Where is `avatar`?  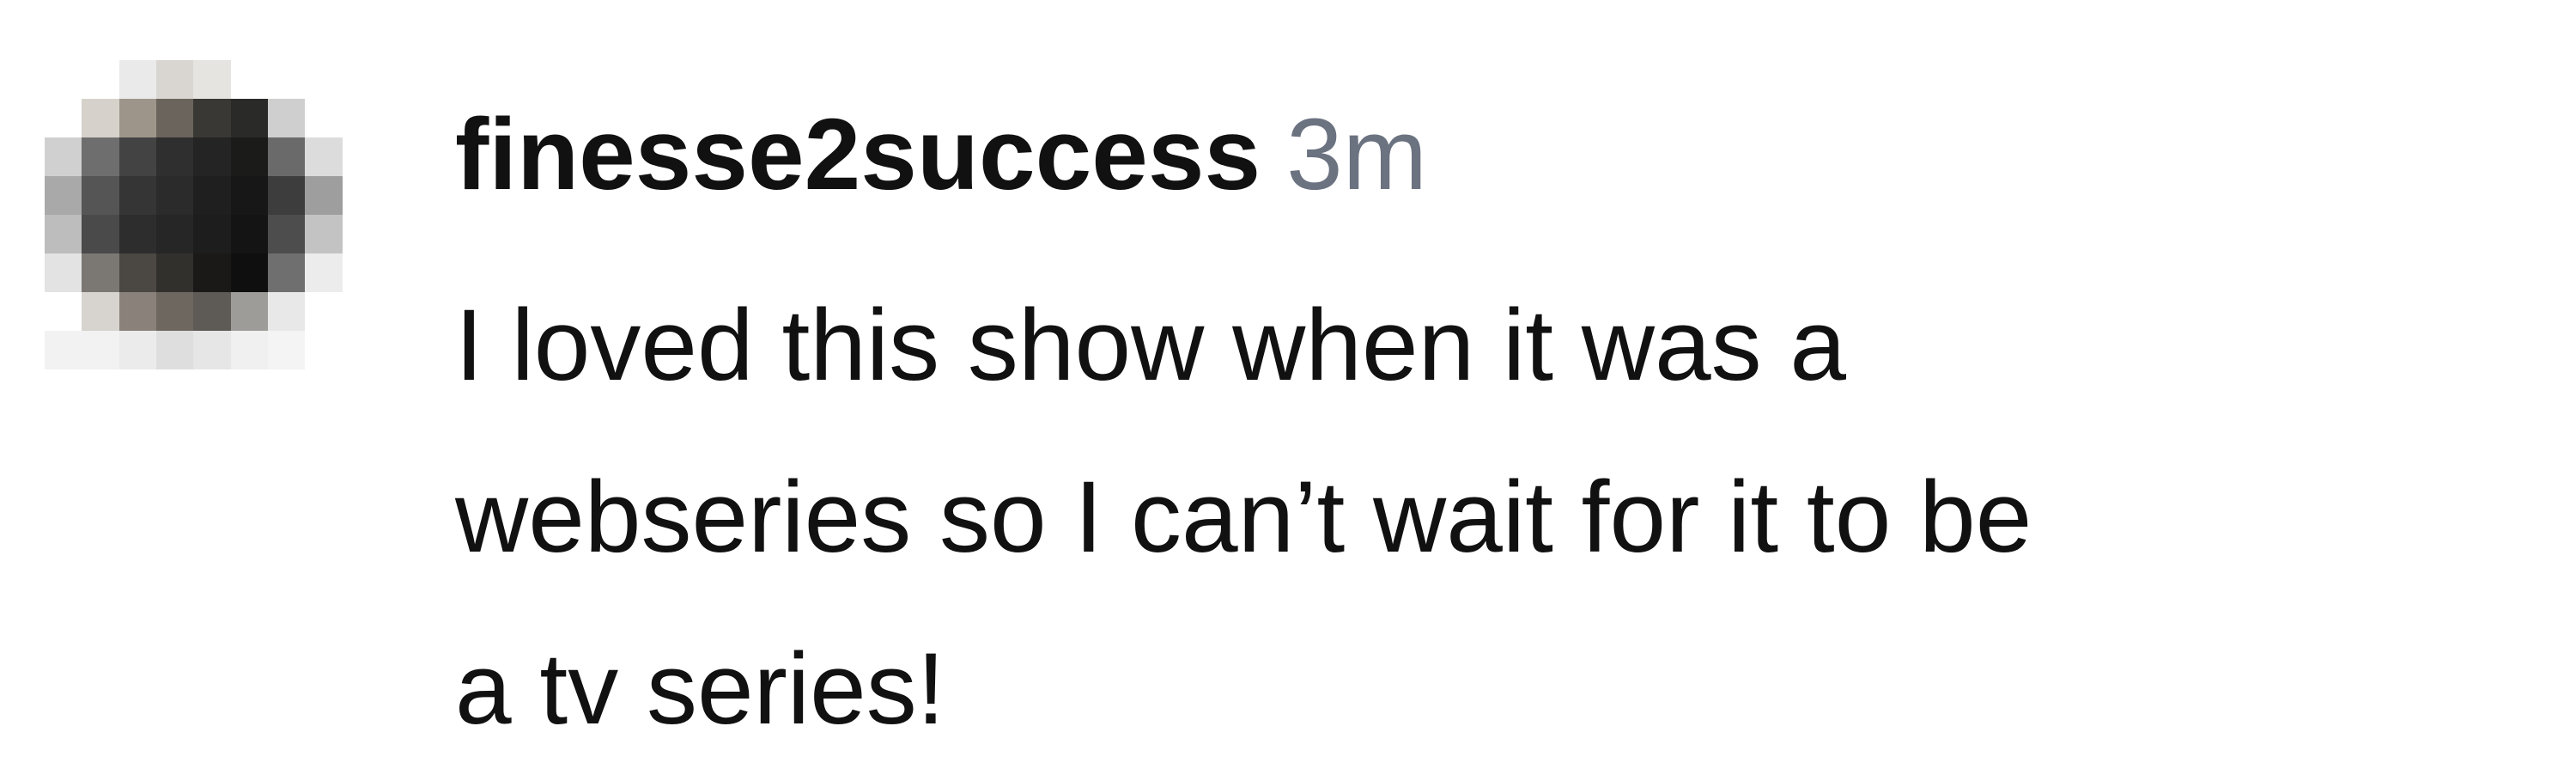 avatar is located at coordinates (213, 234).